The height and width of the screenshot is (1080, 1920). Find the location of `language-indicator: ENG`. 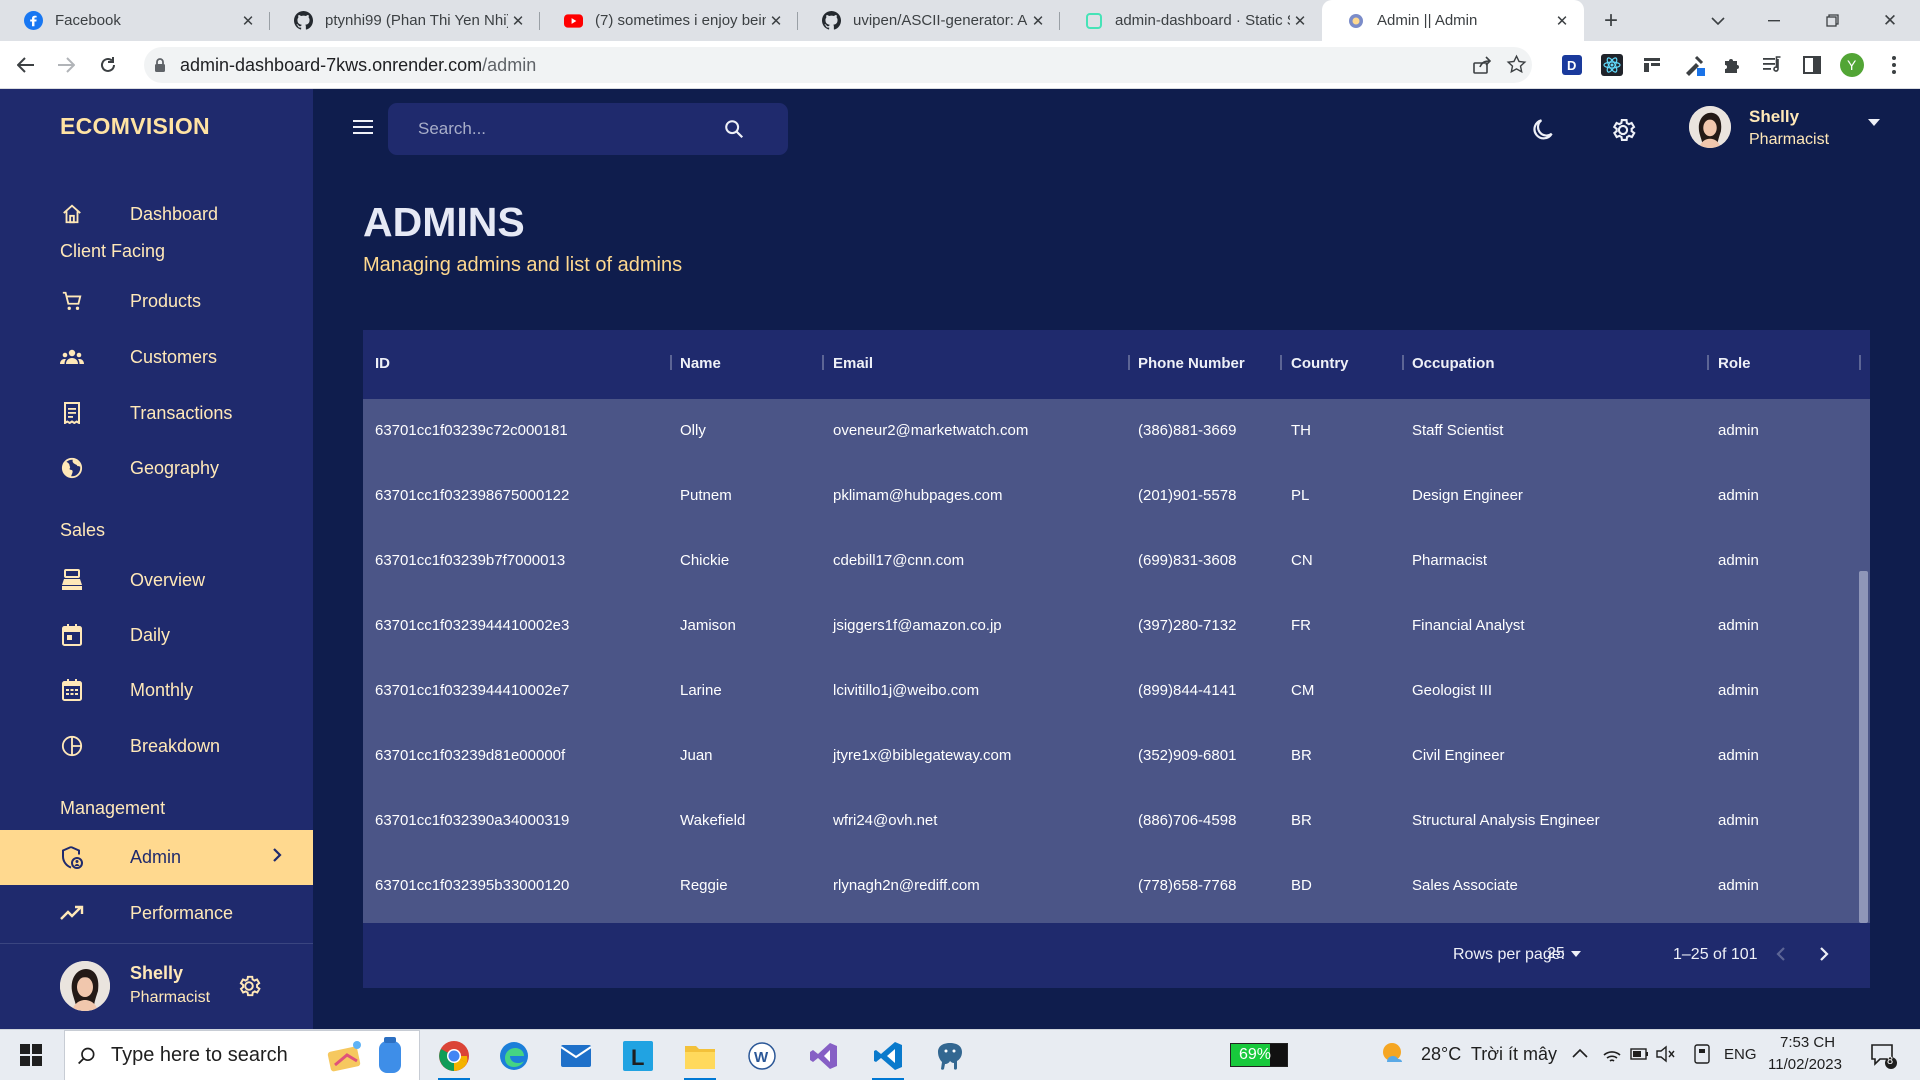

language-indicator: ENG is located at coordinates (1740, 1054).